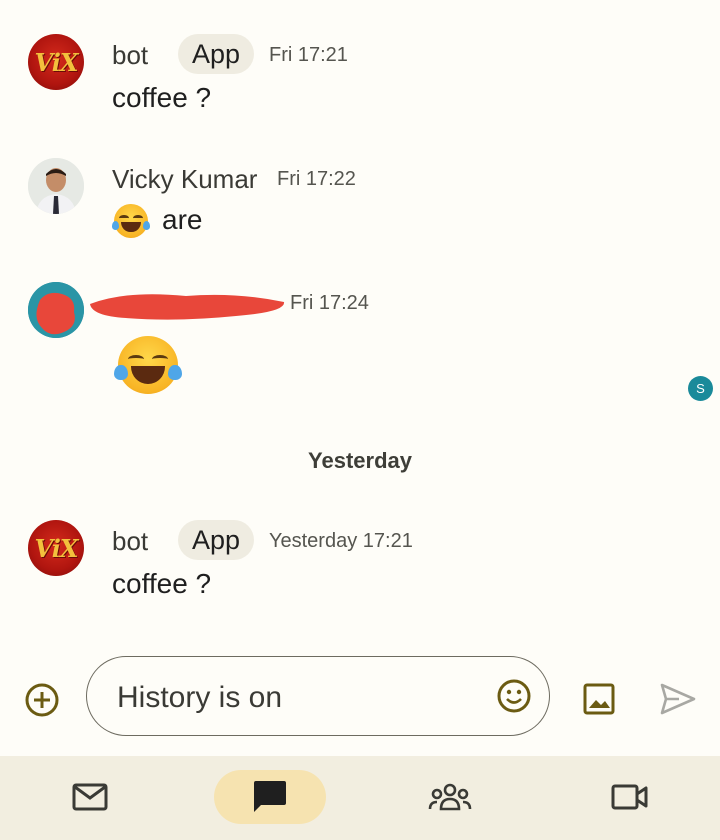 The image size is (720, 840). I want to click on nav-chat, so click(270, 797).